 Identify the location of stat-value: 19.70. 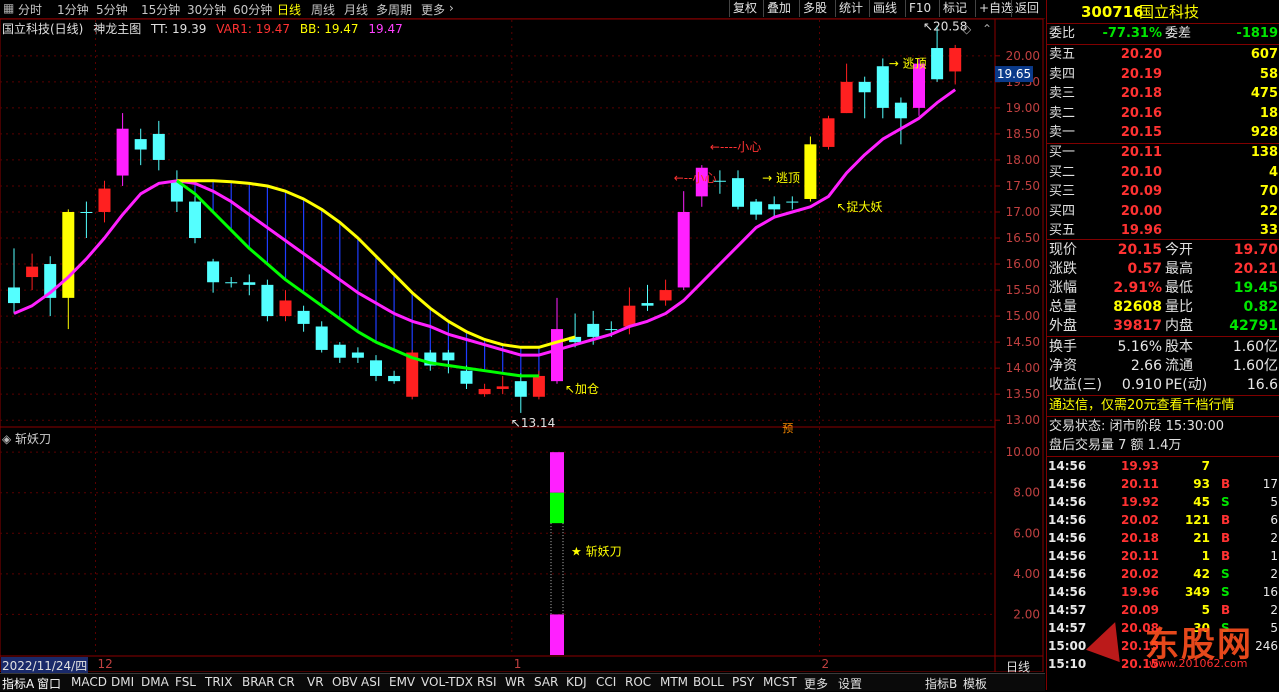
(1255, 250).